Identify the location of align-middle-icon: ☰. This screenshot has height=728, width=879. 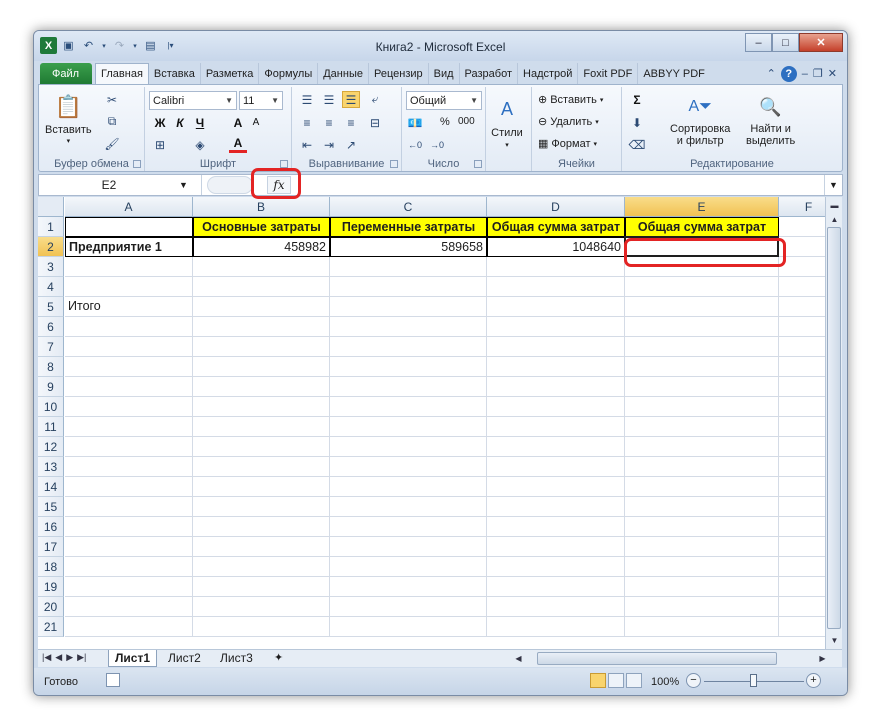
(329, 99).